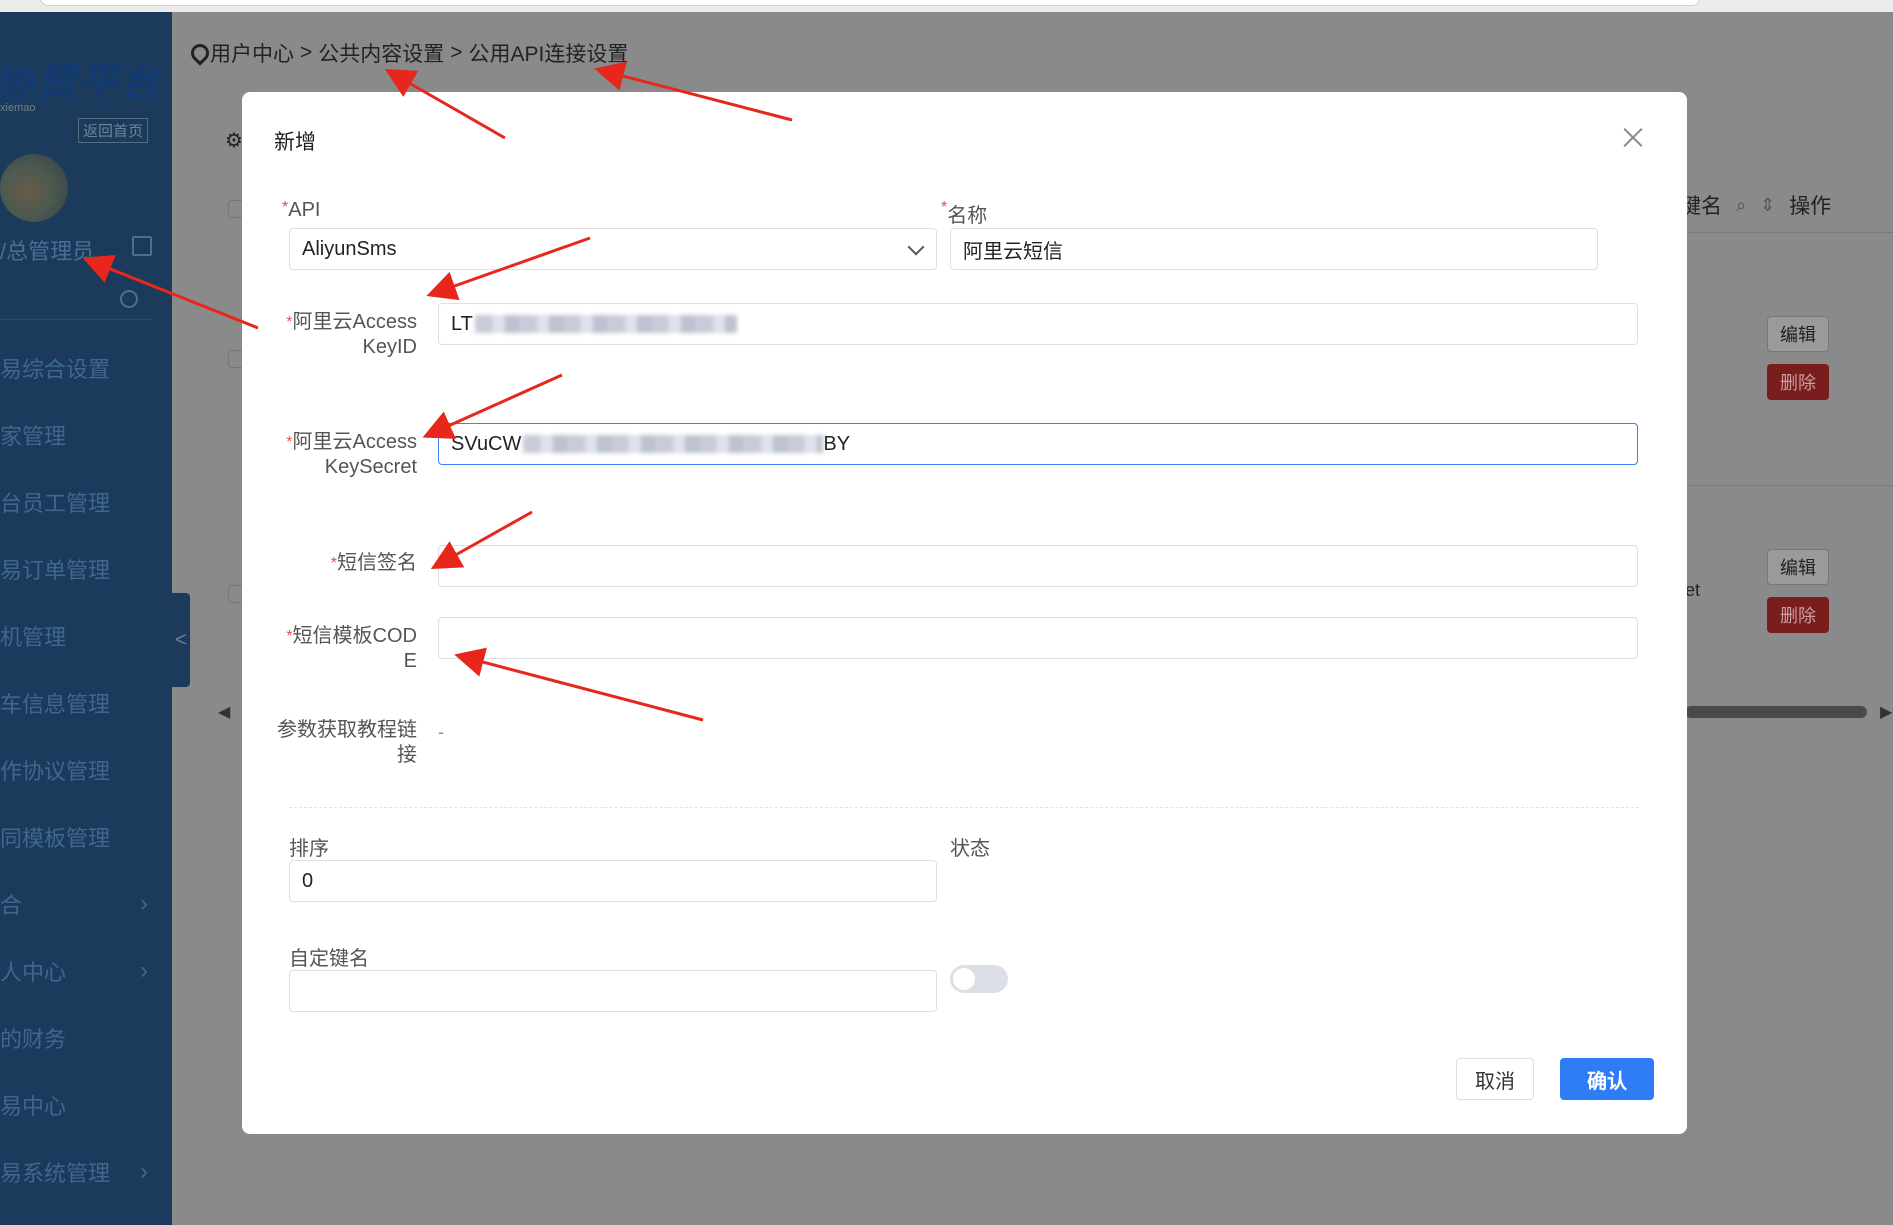 The image size is (1893, 1225). What do you see at coordinates (1038, 444) in the screenshot?
I see `access-key-secret-input: SVuCW BY` at bounding box center [1038, 444].